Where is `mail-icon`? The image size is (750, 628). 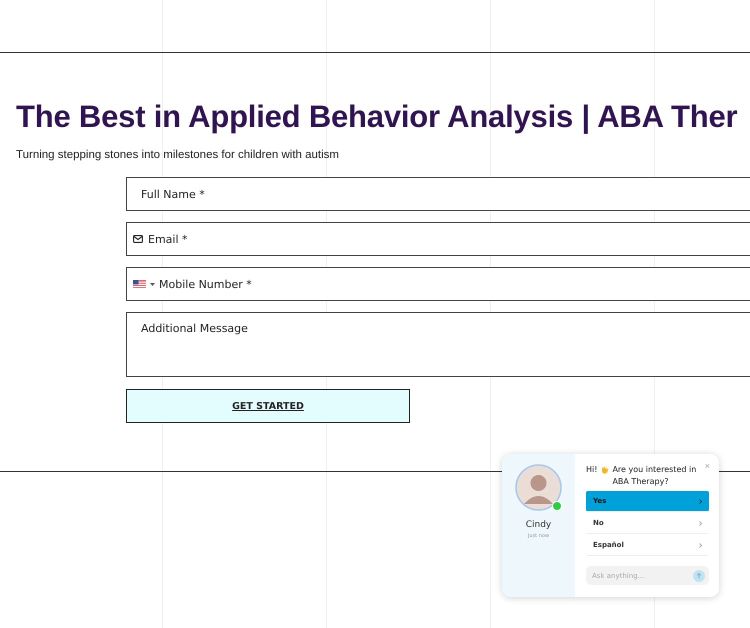
mail-icon is located at coordinates (138, 239).